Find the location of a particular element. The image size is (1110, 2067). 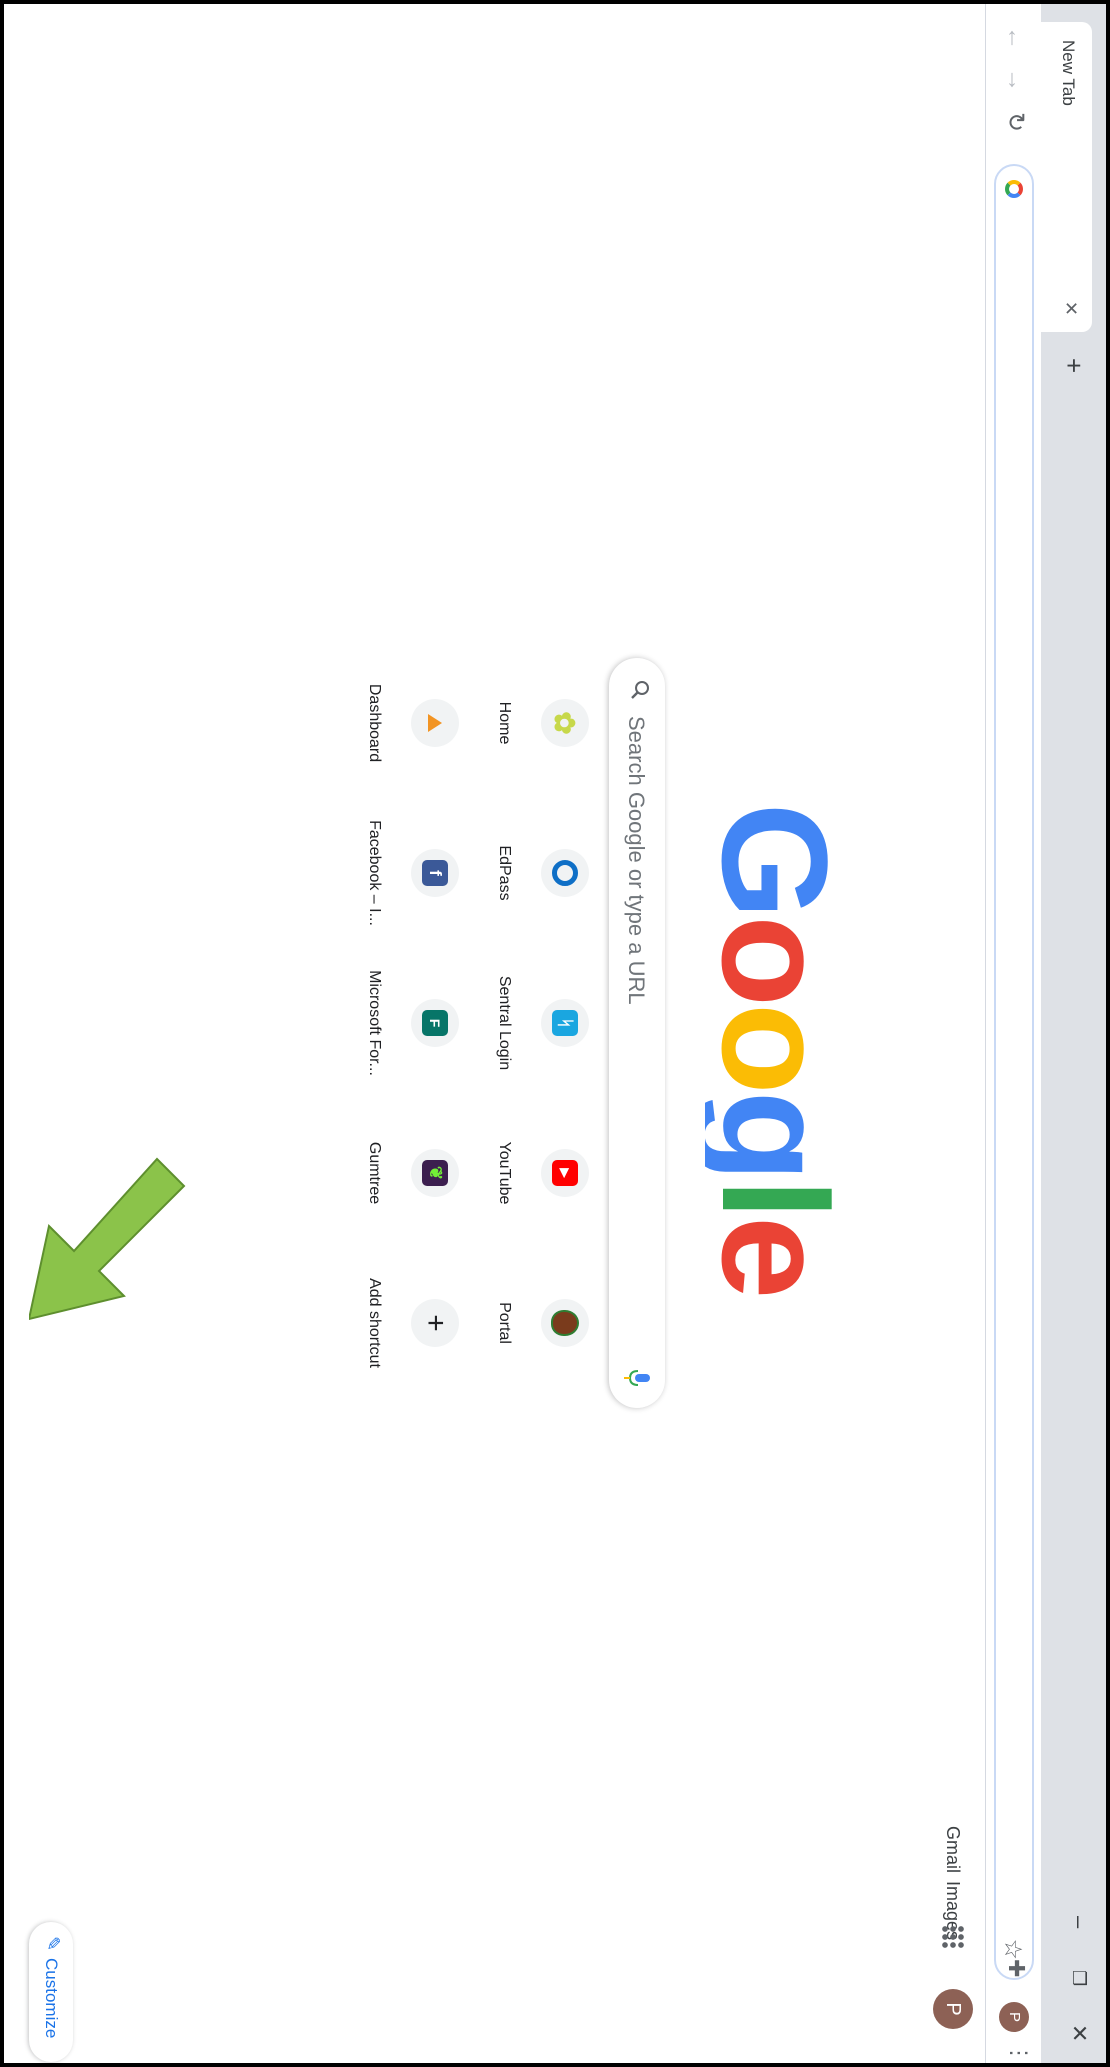

extensions-puzzle-icon: ✚ is located at coordinates (1016, 1968).